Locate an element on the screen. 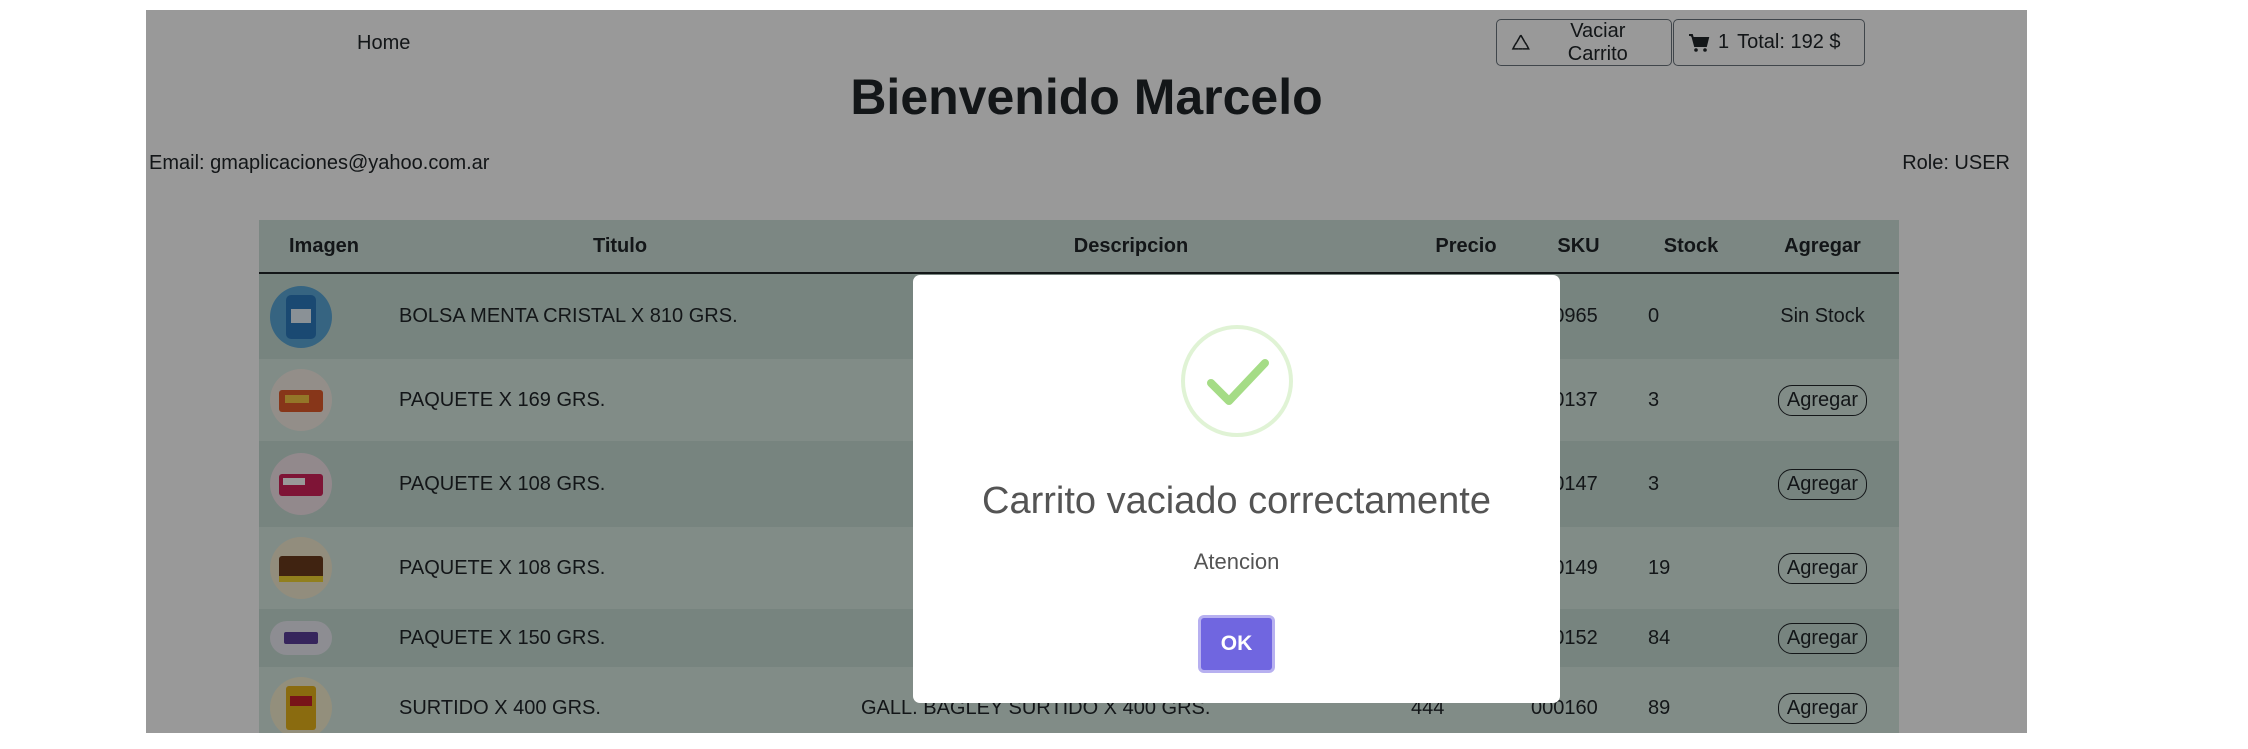  success-icon-ring is located at coordinates (1237, 381).